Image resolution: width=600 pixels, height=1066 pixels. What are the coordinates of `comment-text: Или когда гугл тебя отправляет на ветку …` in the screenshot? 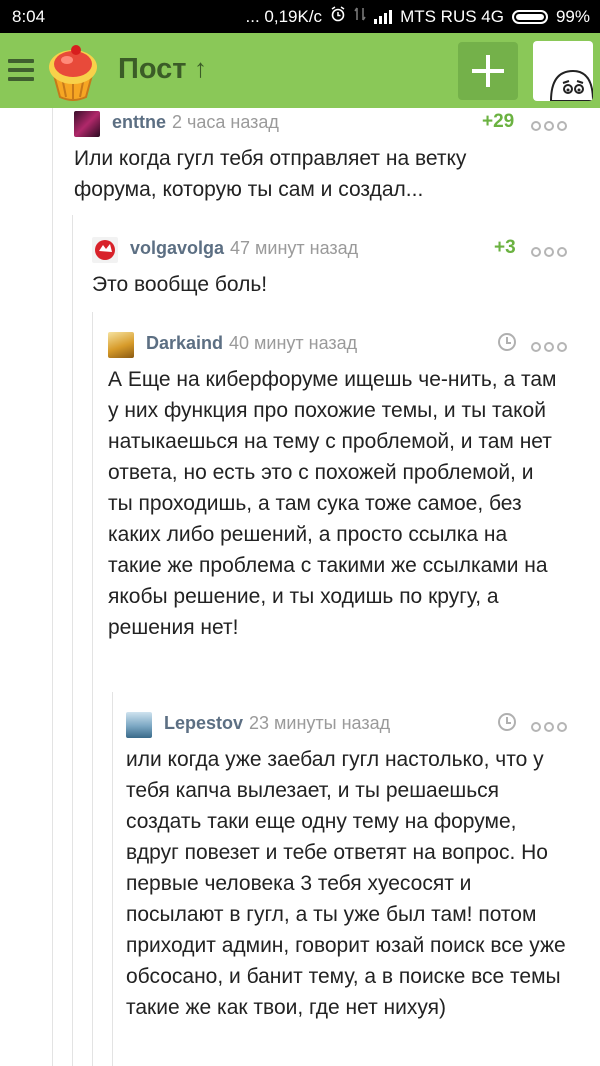 It's located at (270, 174).